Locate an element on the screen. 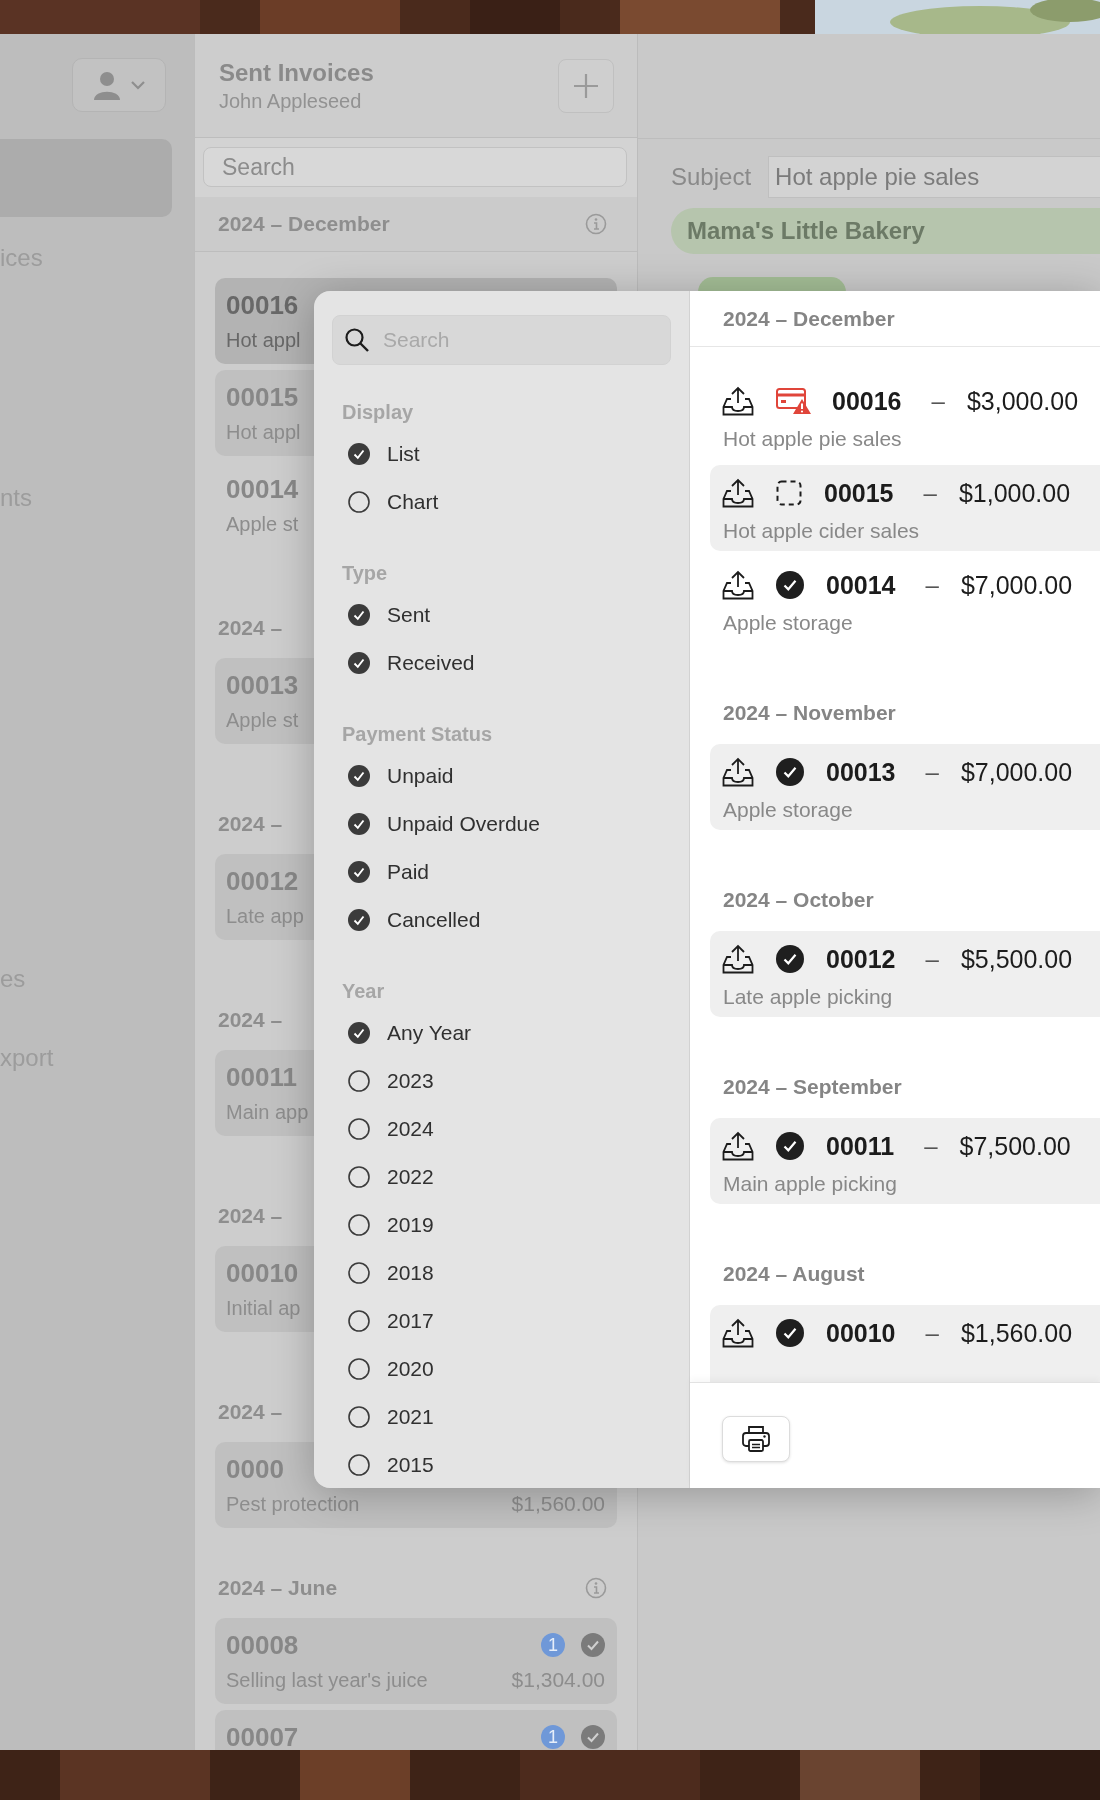  invoice-number: 0000 is located at coordinates (255, 1469).